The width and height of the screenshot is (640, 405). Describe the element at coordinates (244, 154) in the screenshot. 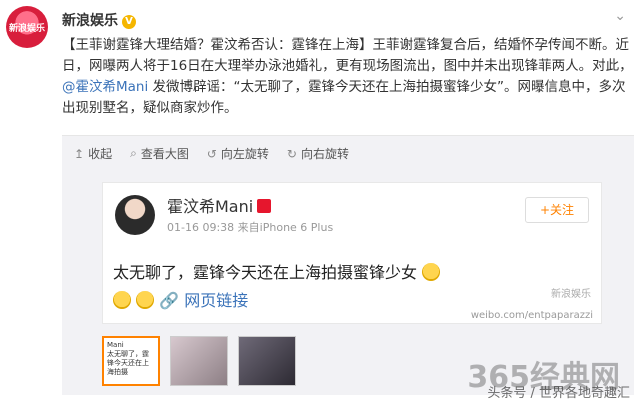

I see `rotate-left-label: 向左旋转` at that location.